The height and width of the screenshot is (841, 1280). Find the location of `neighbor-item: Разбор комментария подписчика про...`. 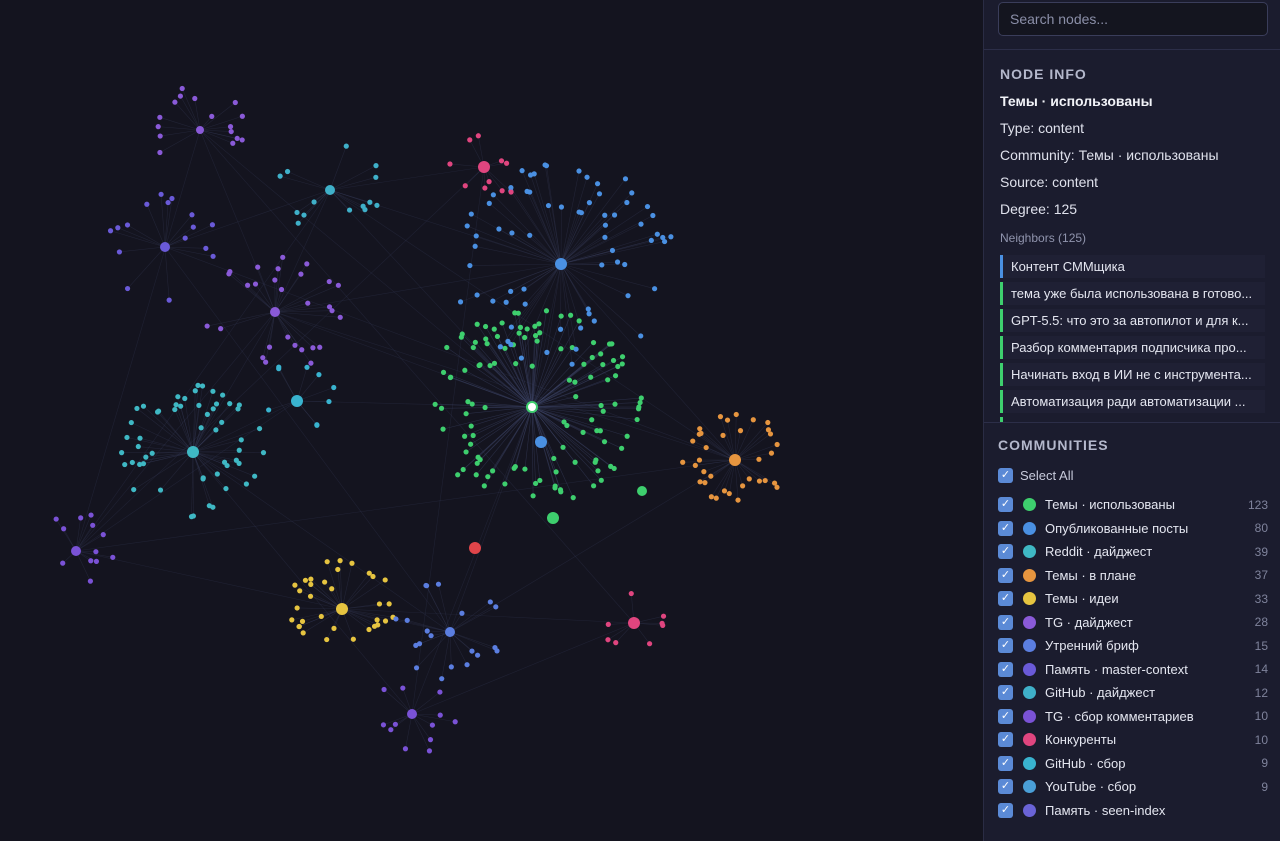

neighbor-item: Разбор комментария подписчика про... is located at coordinates (1132, 347).